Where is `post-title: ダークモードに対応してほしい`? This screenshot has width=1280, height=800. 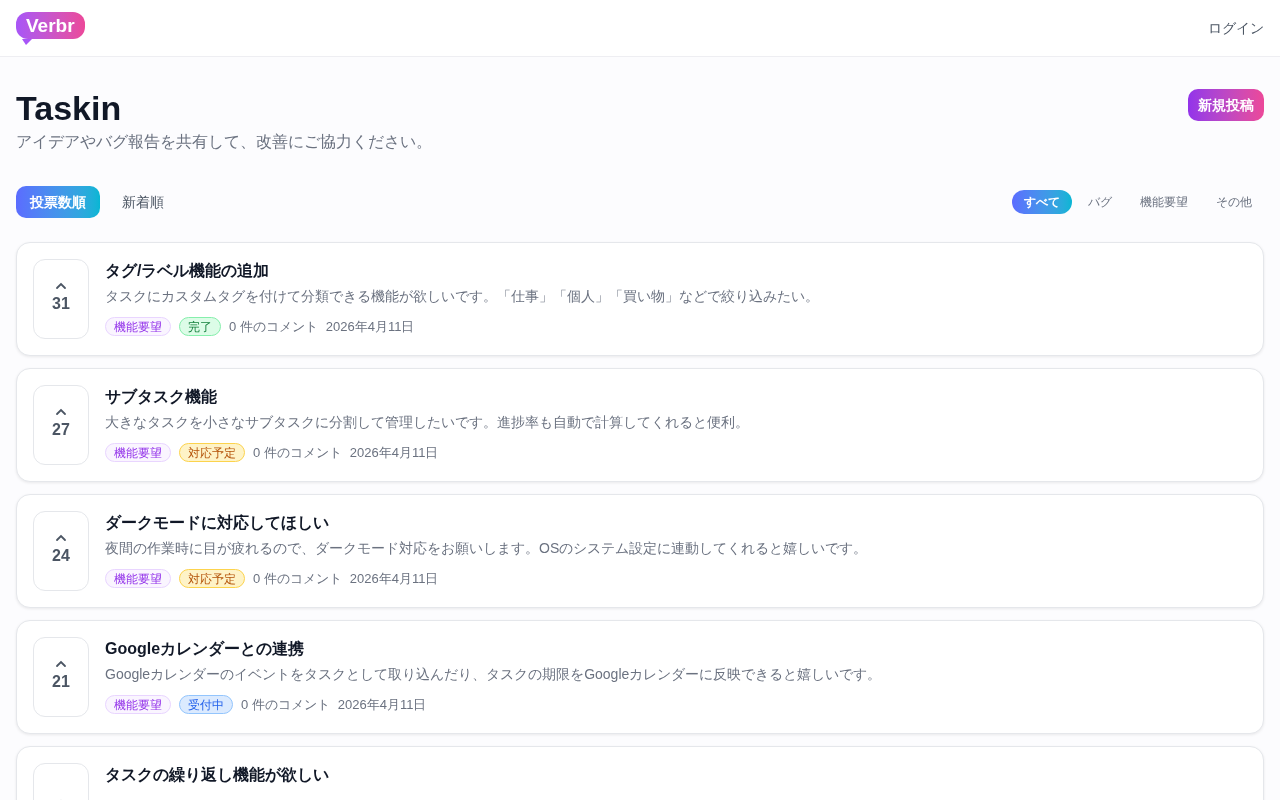 post-title: ダークモードに対応してほしい is located at coordinates (217, 523).